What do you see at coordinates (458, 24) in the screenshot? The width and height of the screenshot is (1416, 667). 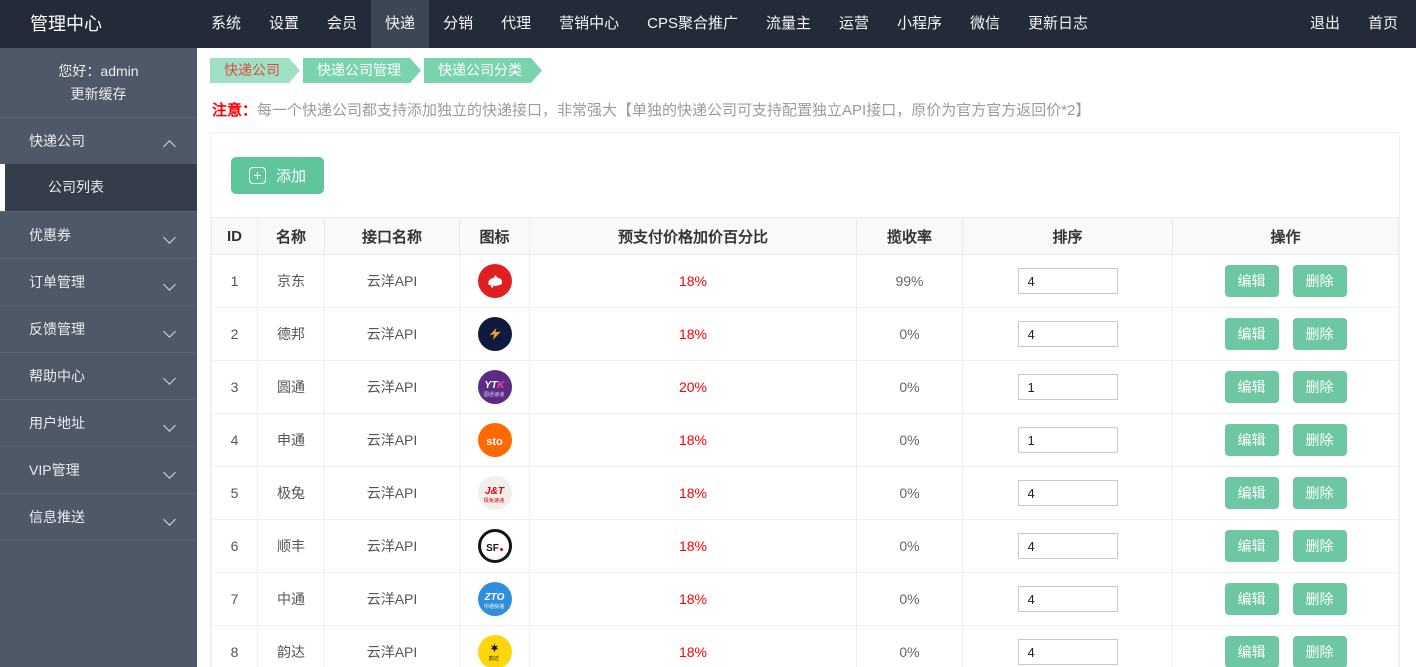 I see `topnav-item-distribution: 分销` at bounding box center [458, 24].